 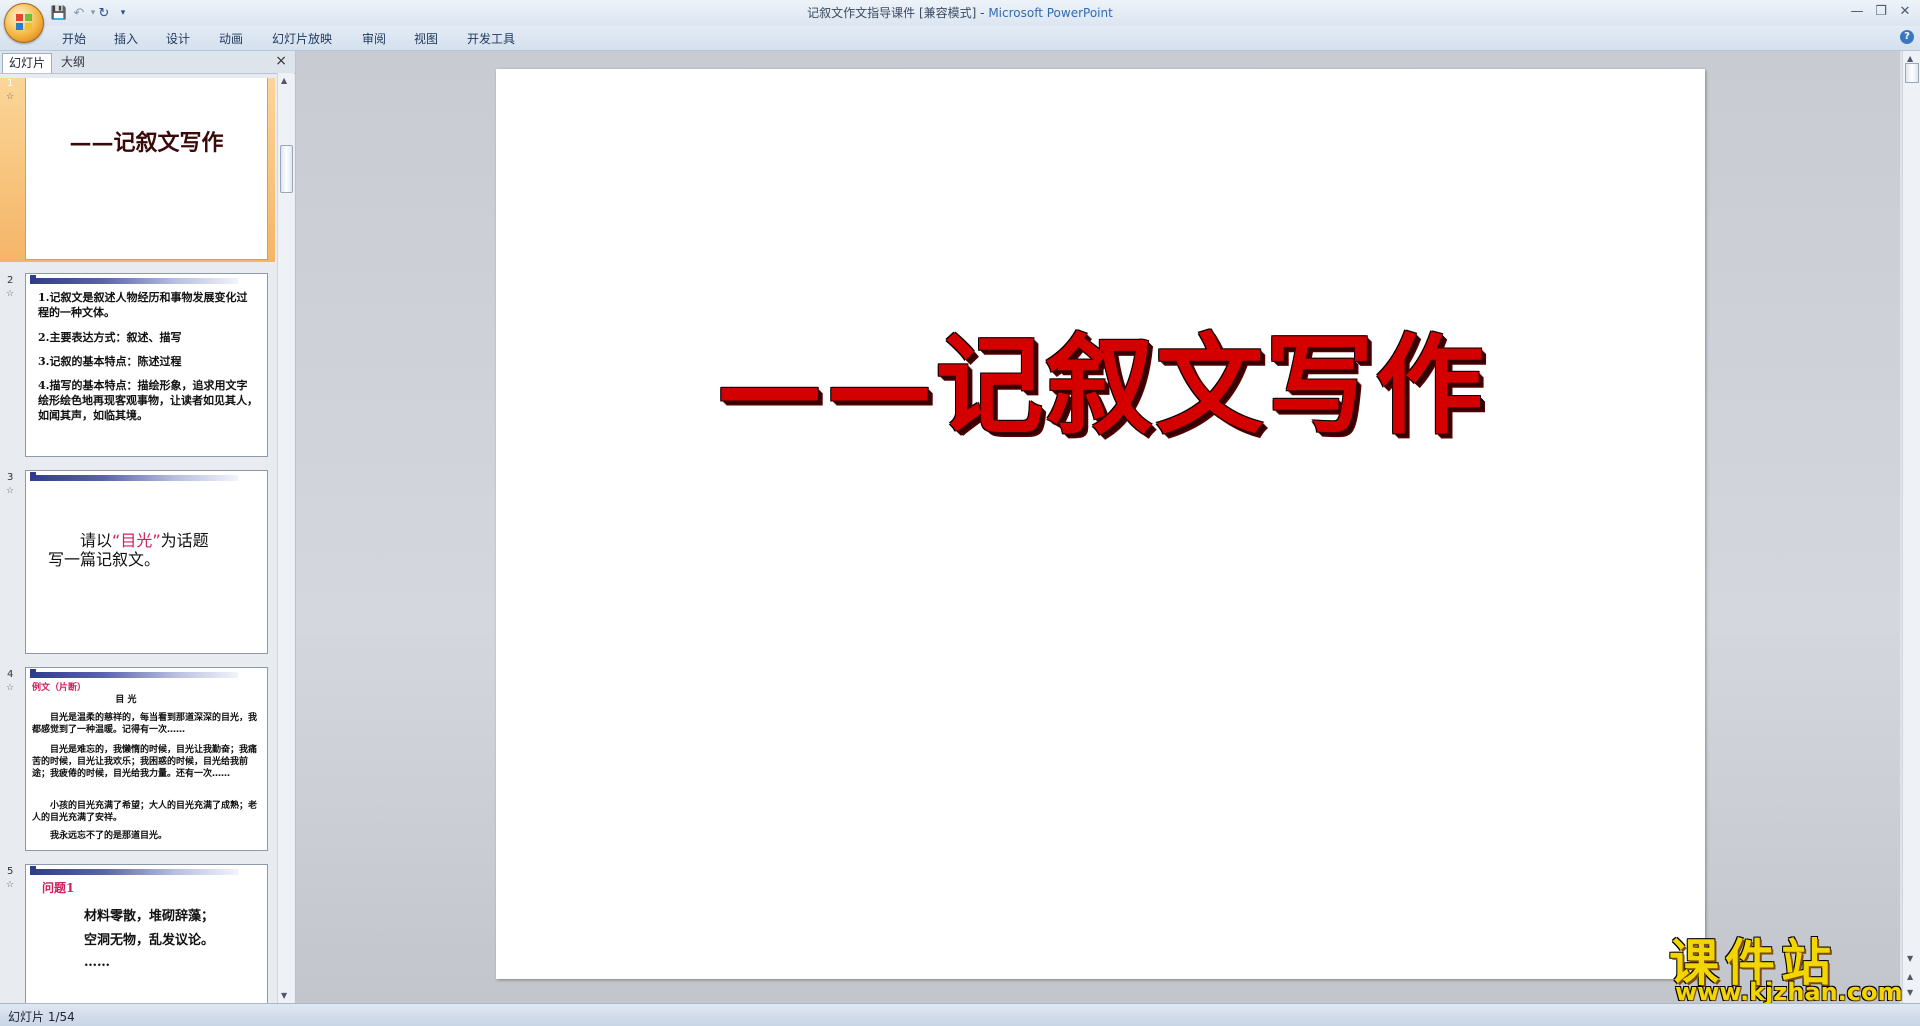 I want to click on text-line2: 写一篇记叙文。, so click(x=104, y=559).